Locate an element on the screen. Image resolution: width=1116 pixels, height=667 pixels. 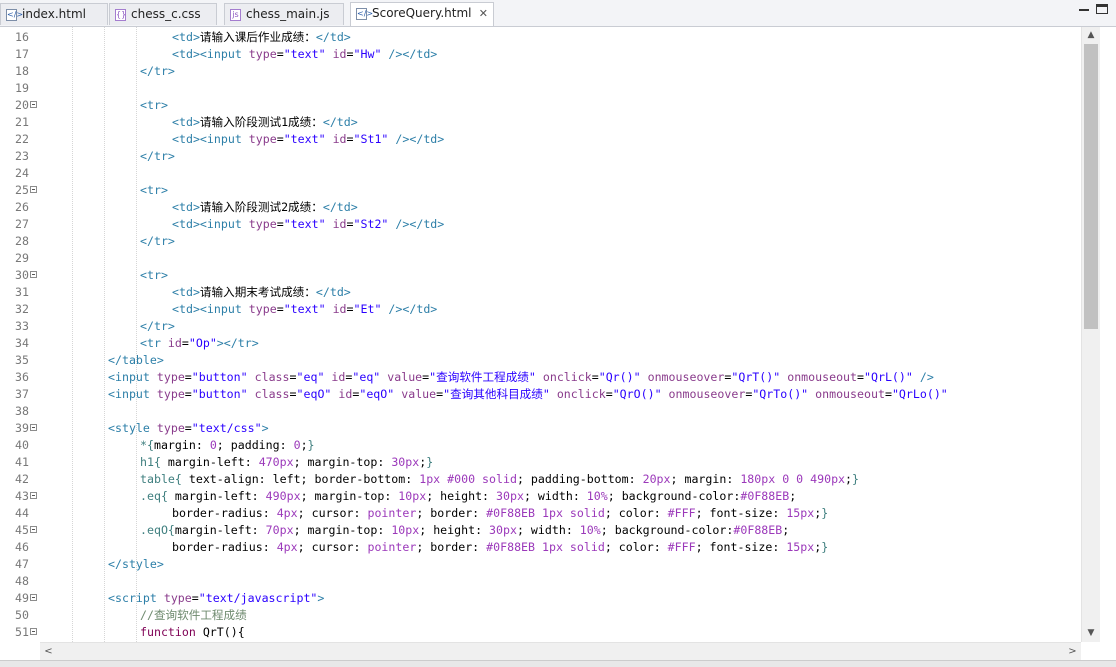
tab-chess-c-css: {} chess_c.css is located at coordinates (163, 14).